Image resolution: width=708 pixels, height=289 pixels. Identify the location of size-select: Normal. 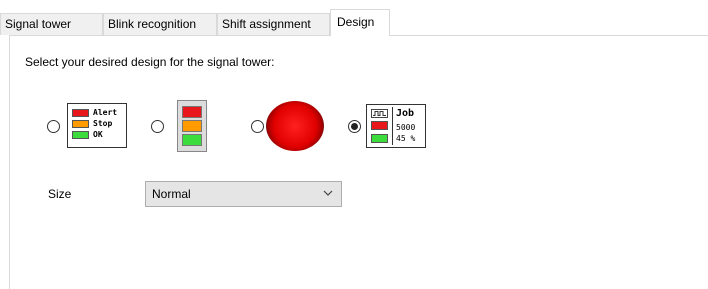
(243, 194).